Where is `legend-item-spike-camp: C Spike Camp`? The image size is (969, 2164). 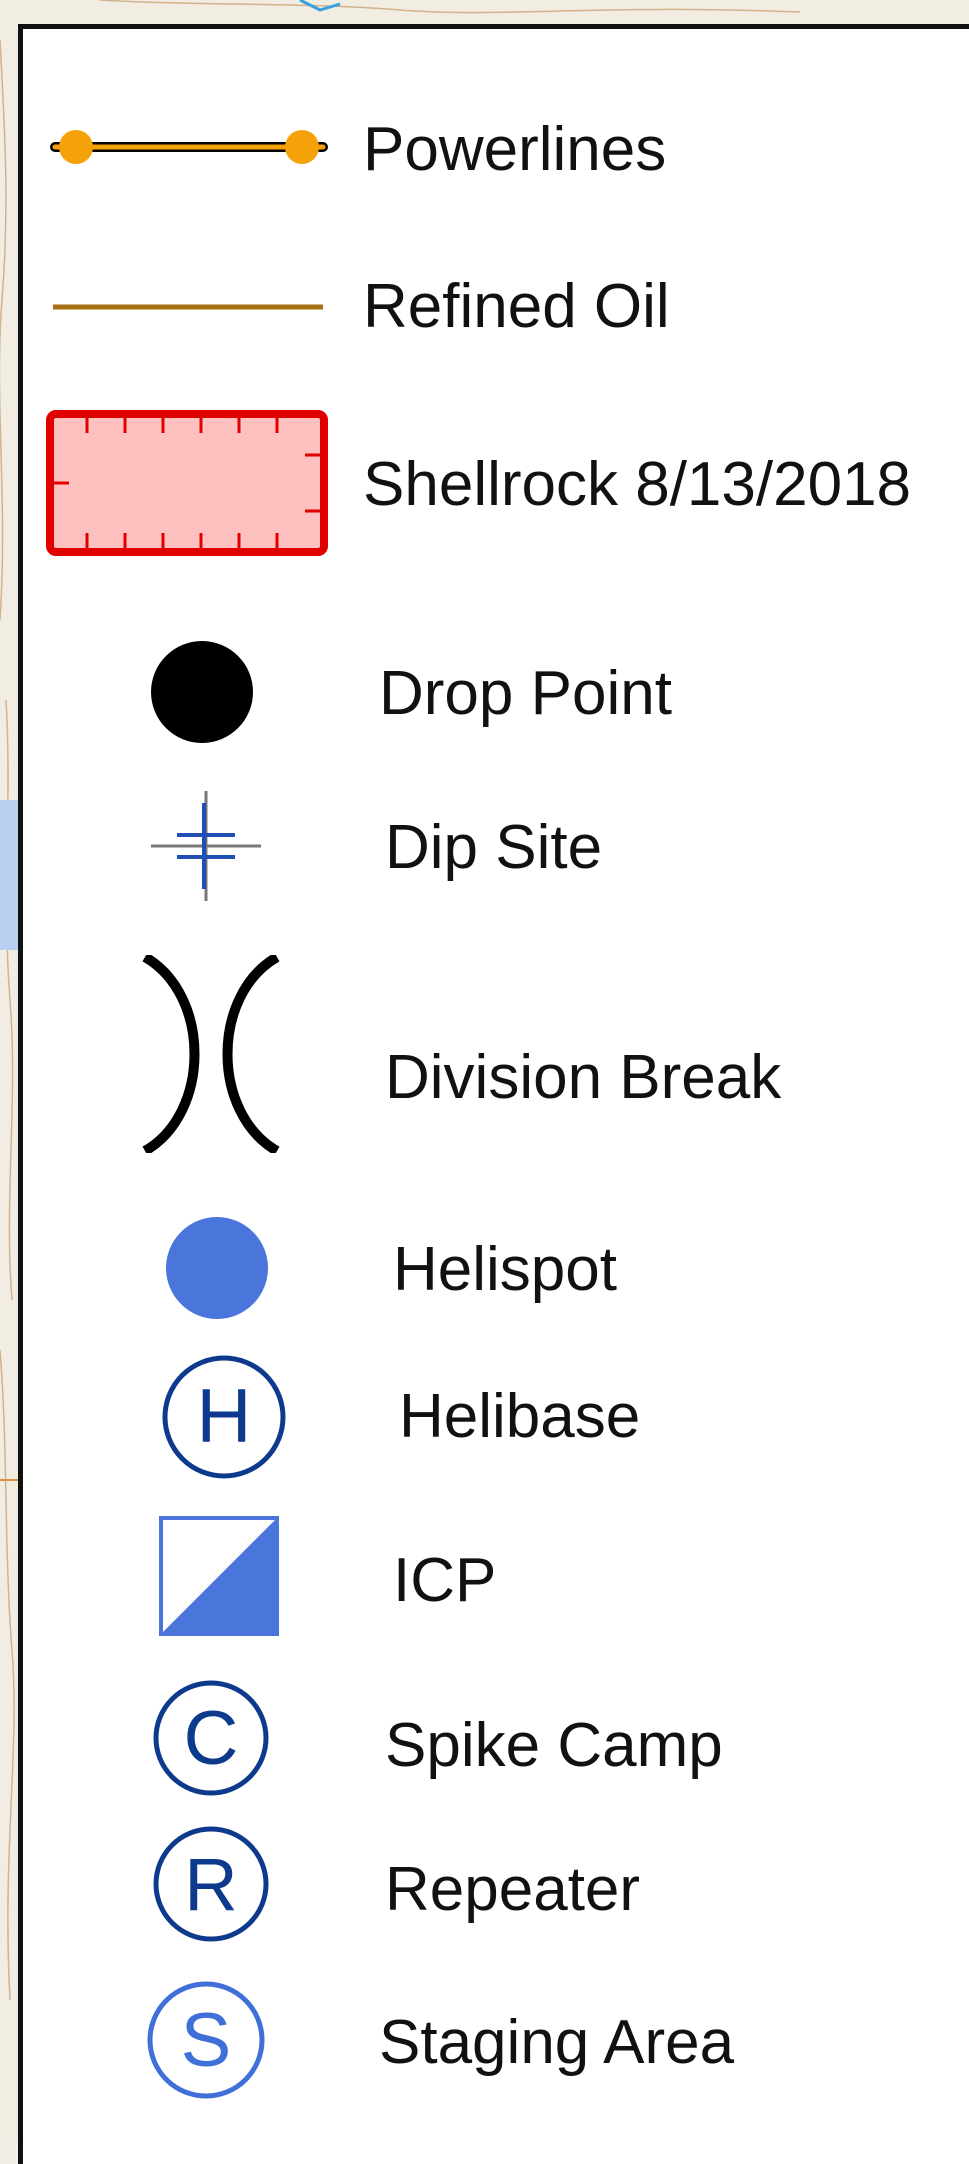 legend-item-spike-camp: C Spike Camp is located at coordinates (496, 1739).